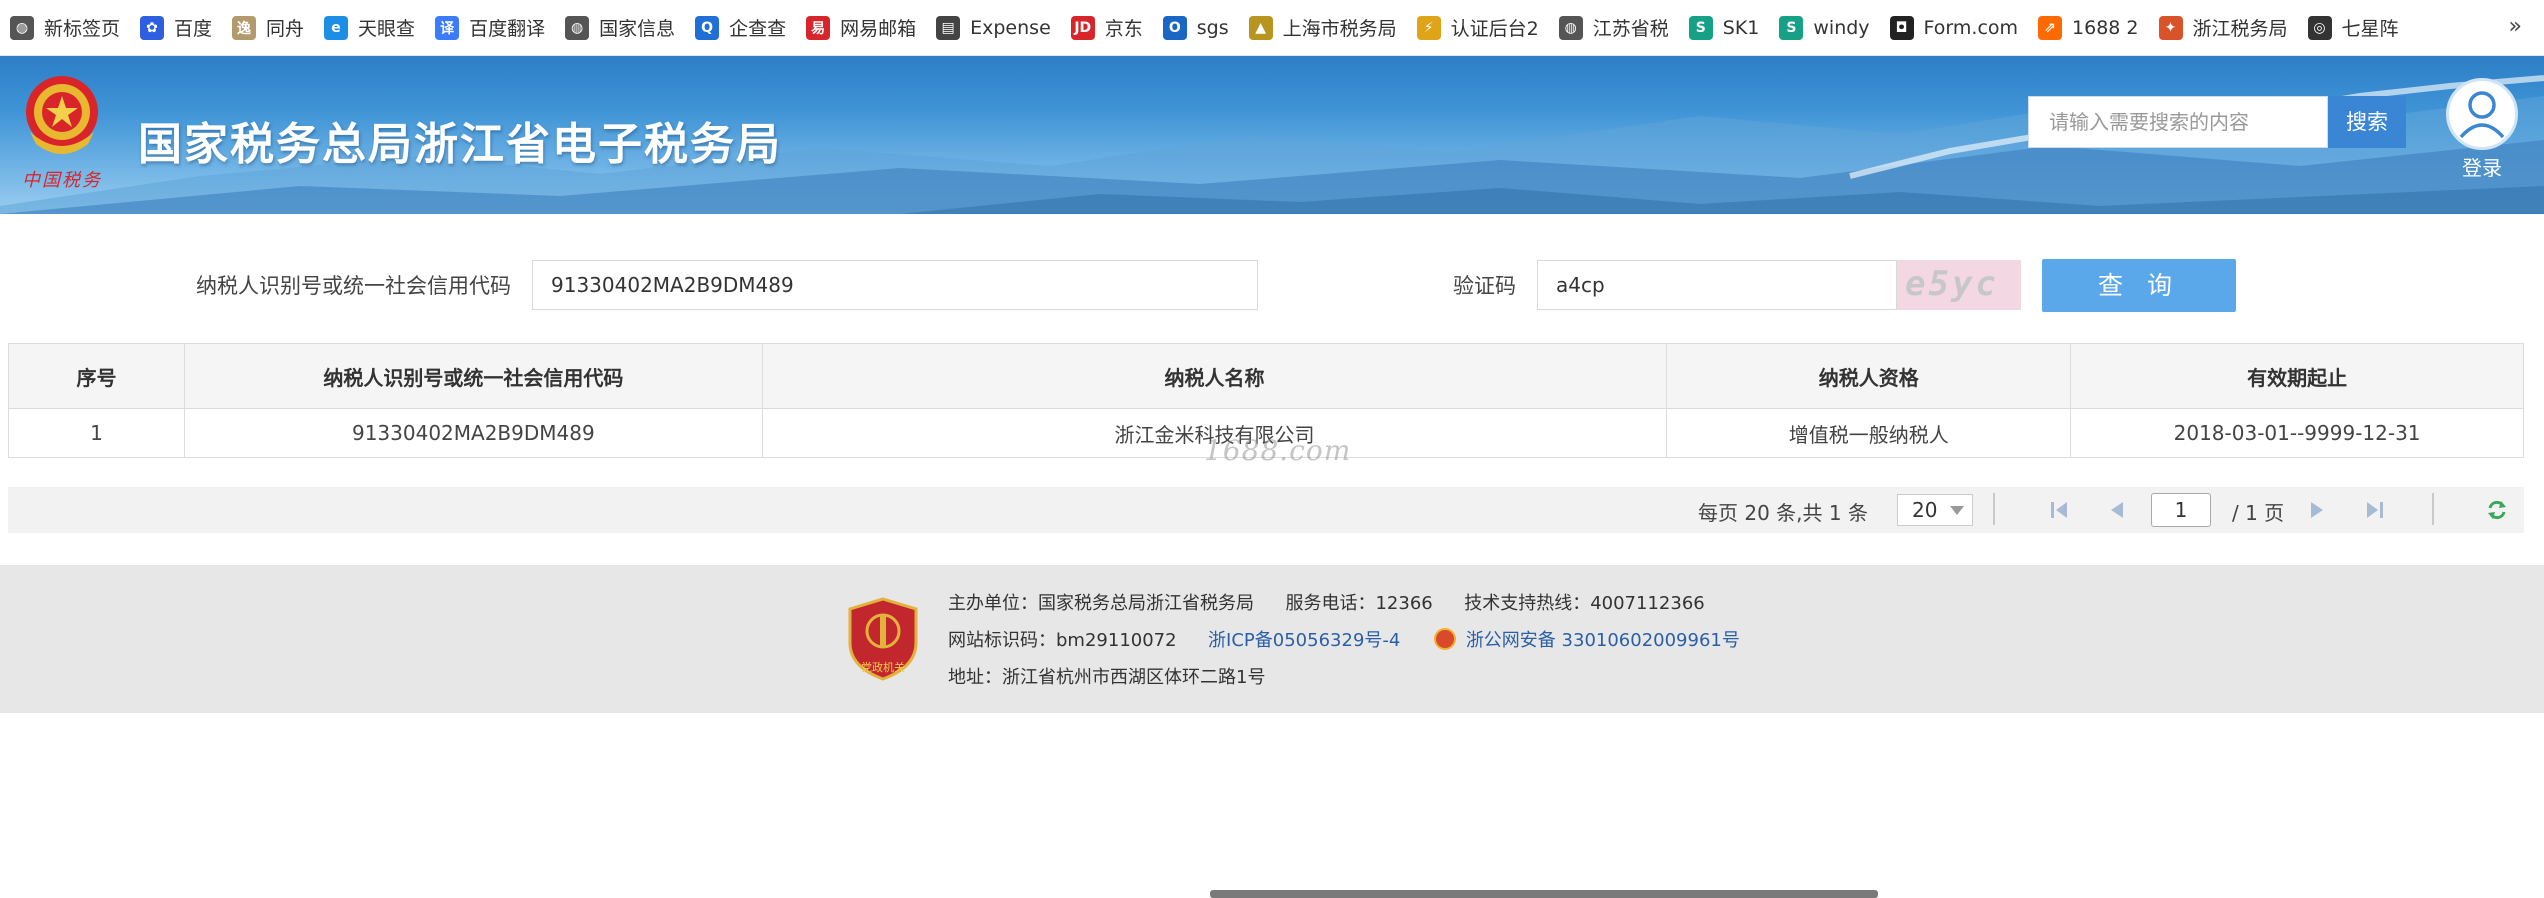 This screenshot has width=2544, height=898. I want to click on pagination-summary: 每页 20 条,共 1 条, so click(1783, 513).